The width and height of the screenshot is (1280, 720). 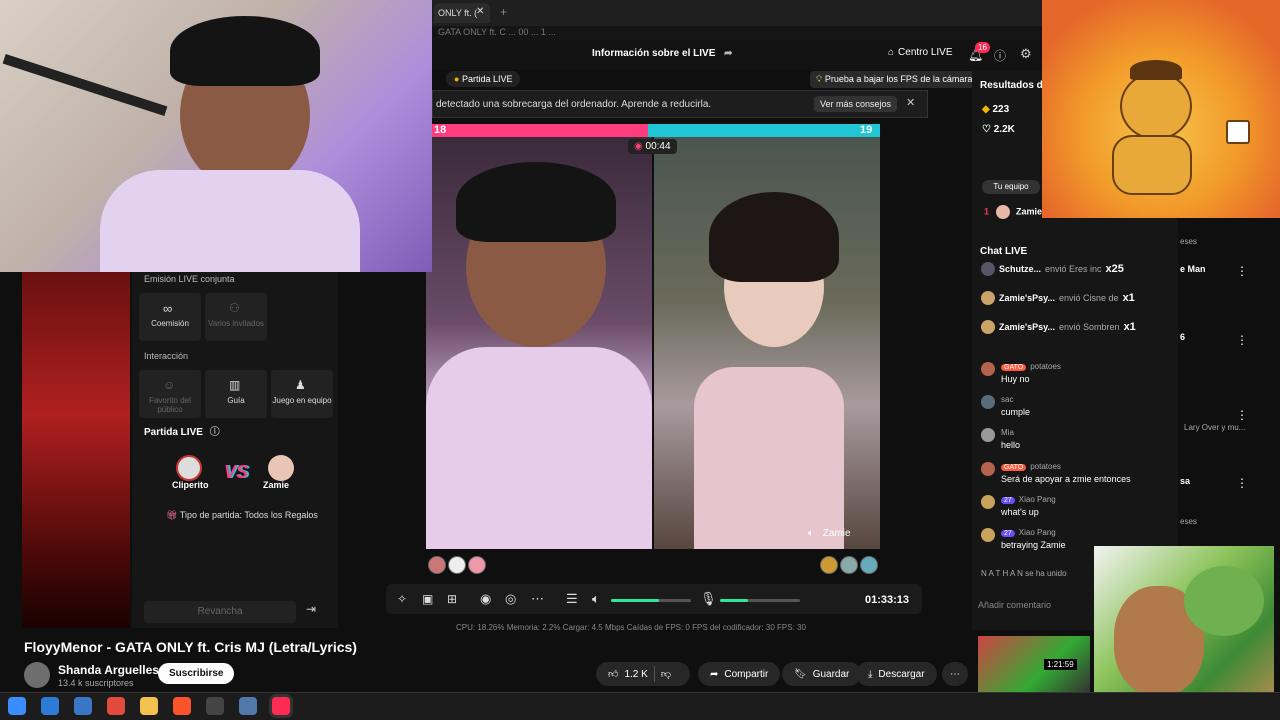 What do you see at coordinates (236, 317) in the screenshot?
I see `multi-guest-button: ⚇ Varios invitados` at bounding box center [236, 317].